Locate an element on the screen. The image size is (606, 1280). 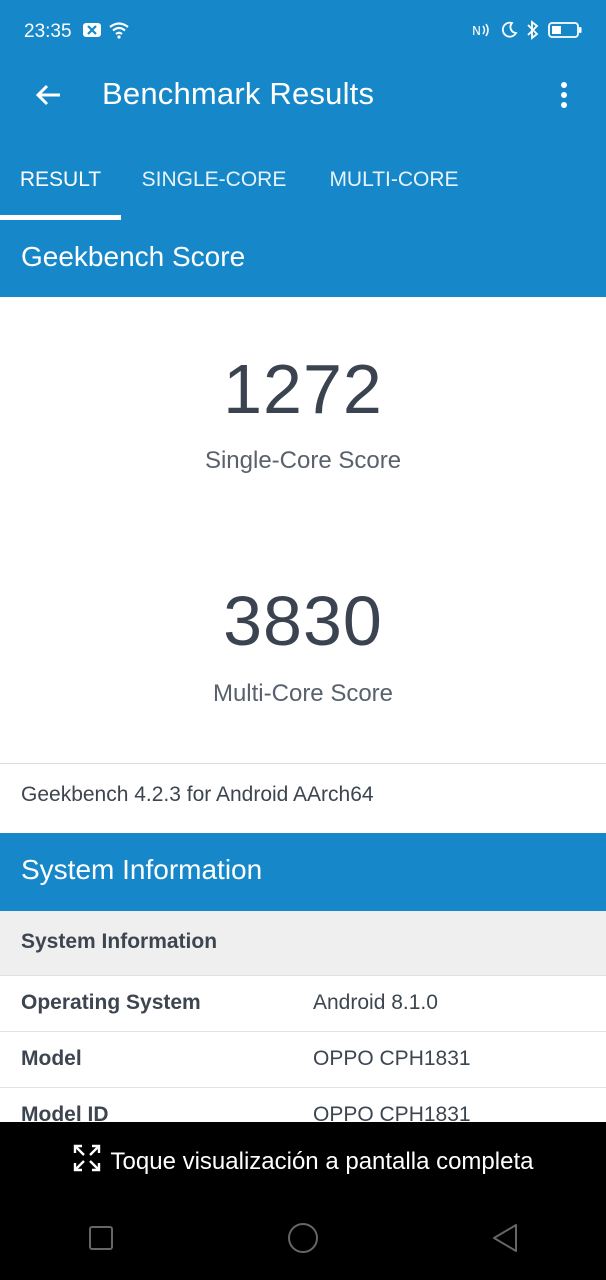
single-core-score-label: Single-Core Score is located at coordinates (303, 460).